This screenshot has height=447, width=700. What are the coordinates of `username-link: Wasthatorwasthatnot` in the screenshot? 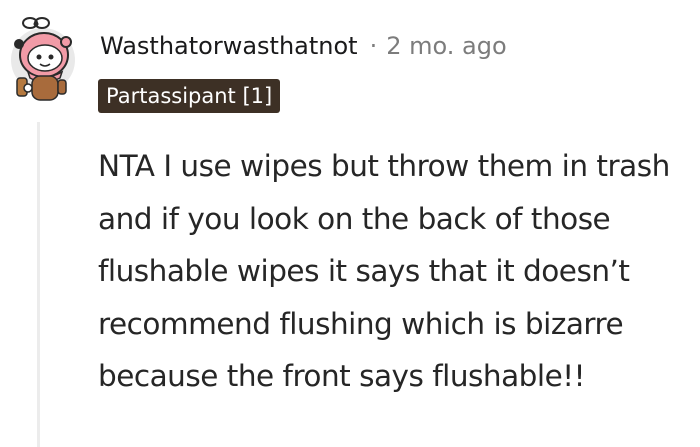 It's located at (229, 46).